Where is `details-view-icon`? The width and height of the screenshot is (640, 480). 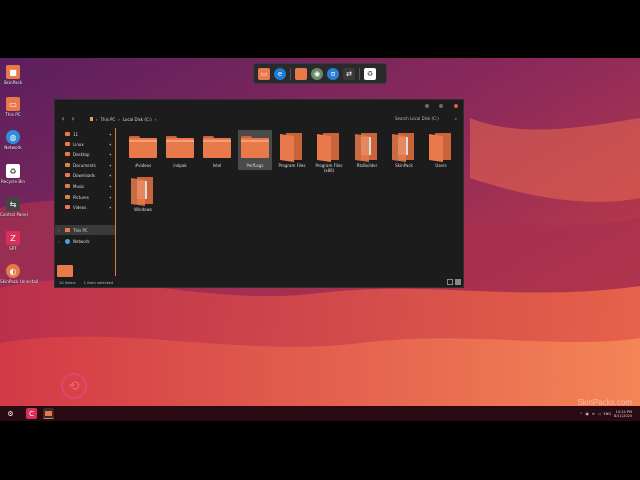
details-view-icon is located at coordinates (450, 282).